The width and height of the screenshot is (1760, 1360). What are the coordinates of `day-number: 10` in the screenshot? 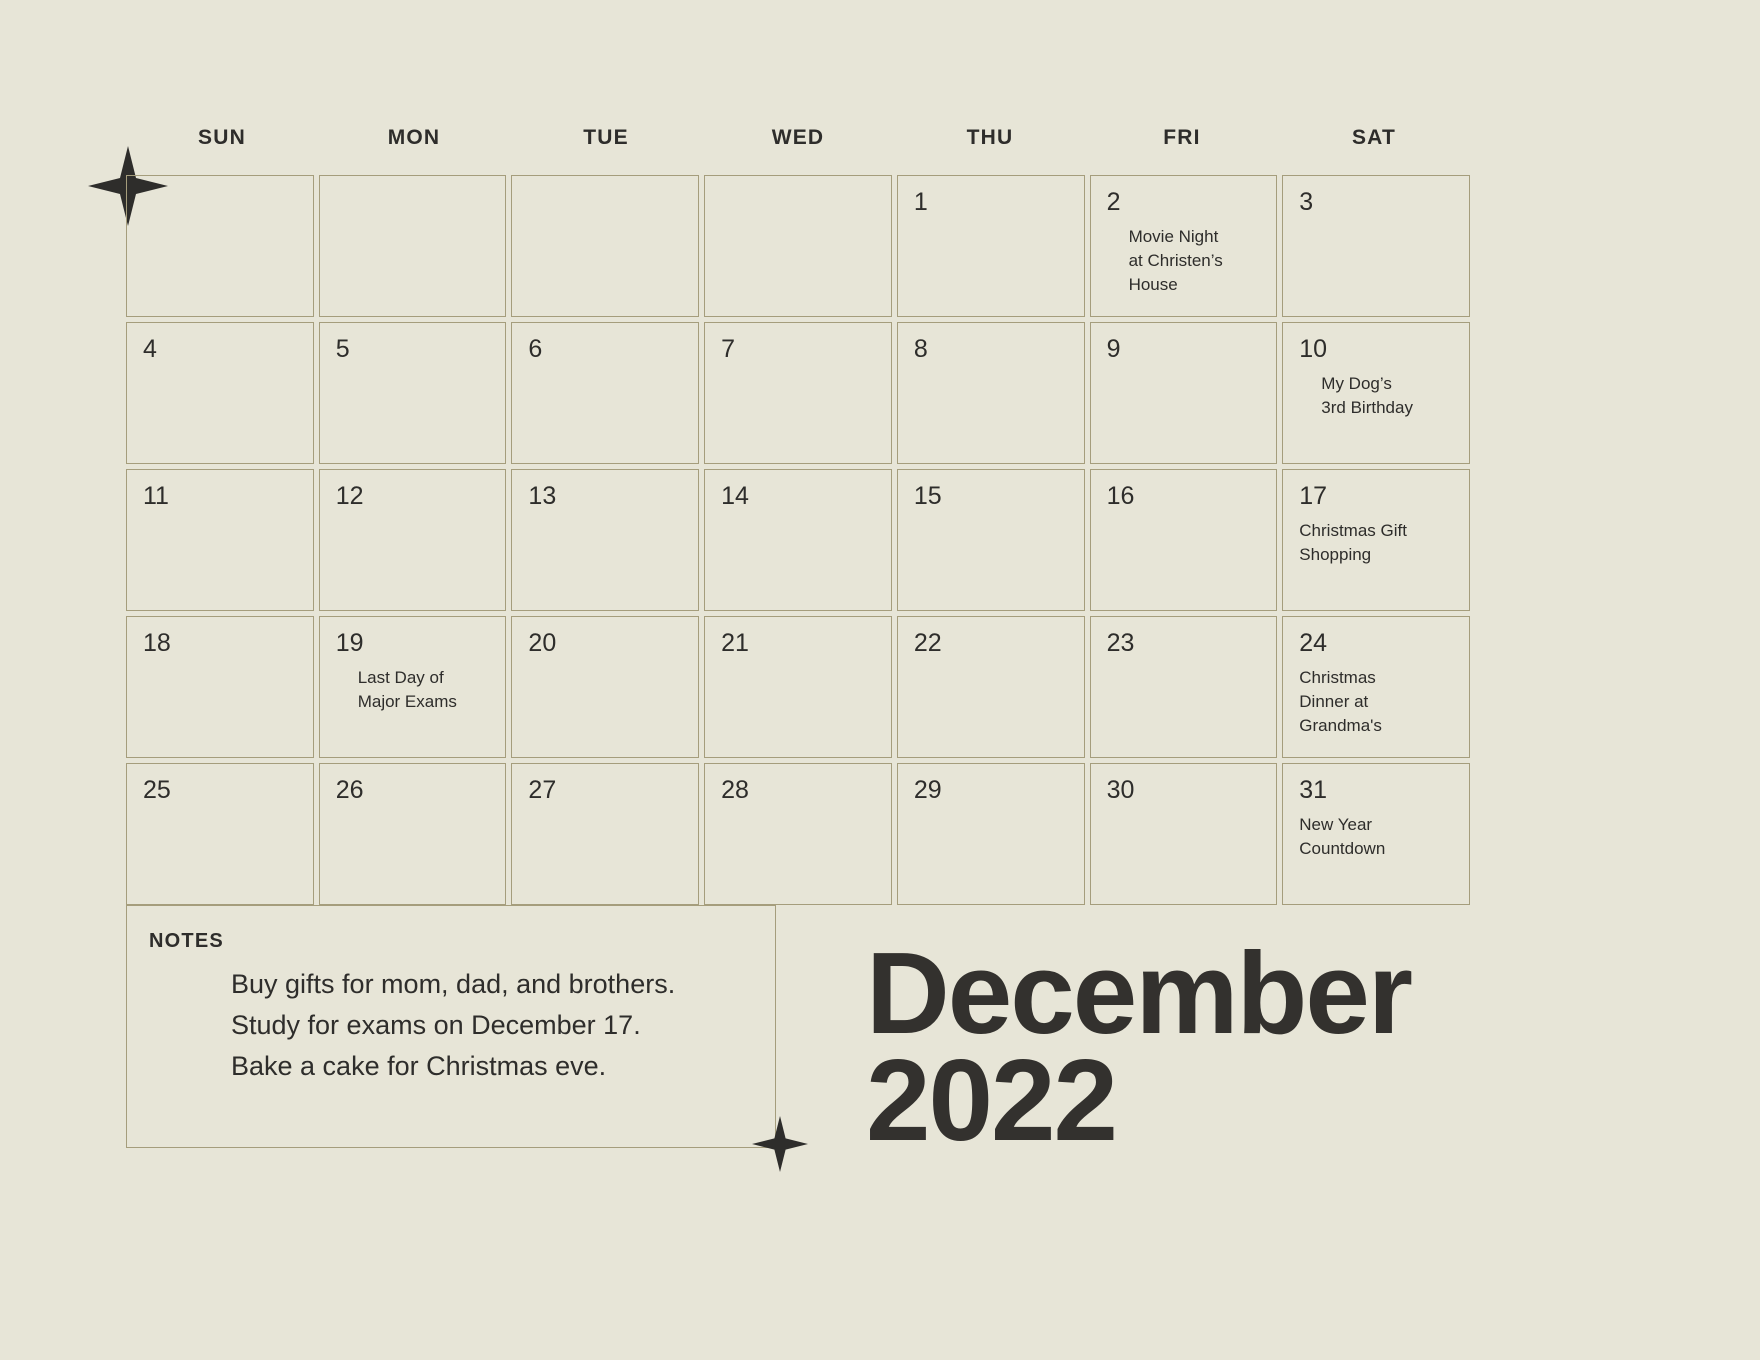 It's located at (1313, 349).